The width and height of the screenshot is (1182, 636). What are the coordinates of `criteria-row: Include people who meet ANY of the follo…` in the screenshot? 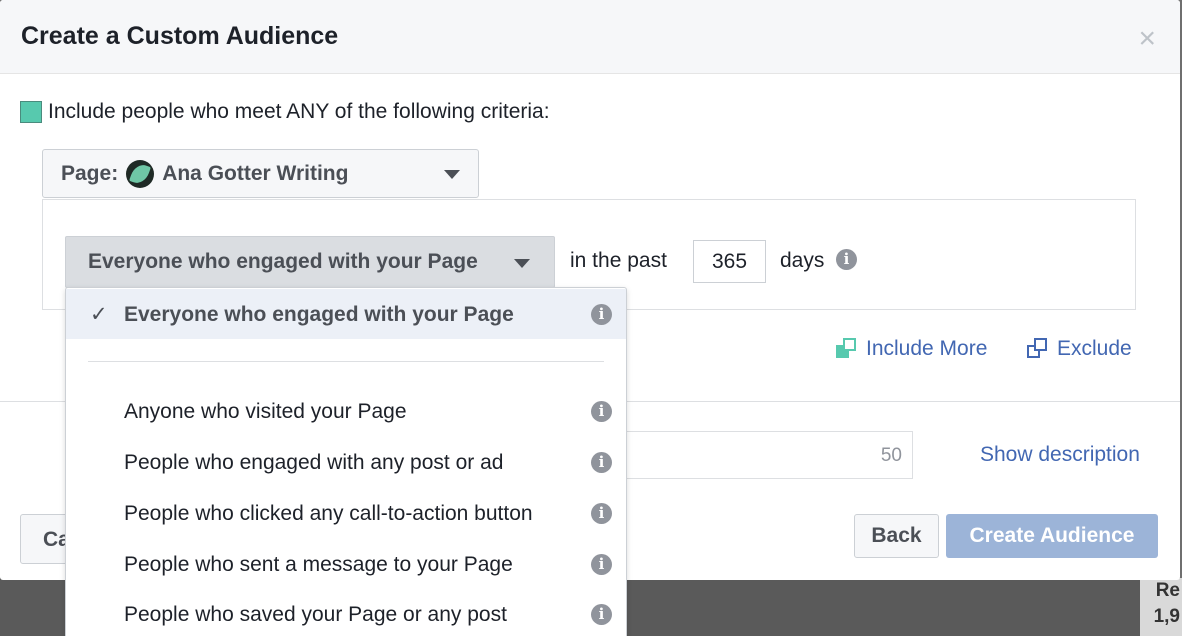 It's located at (285, 112).